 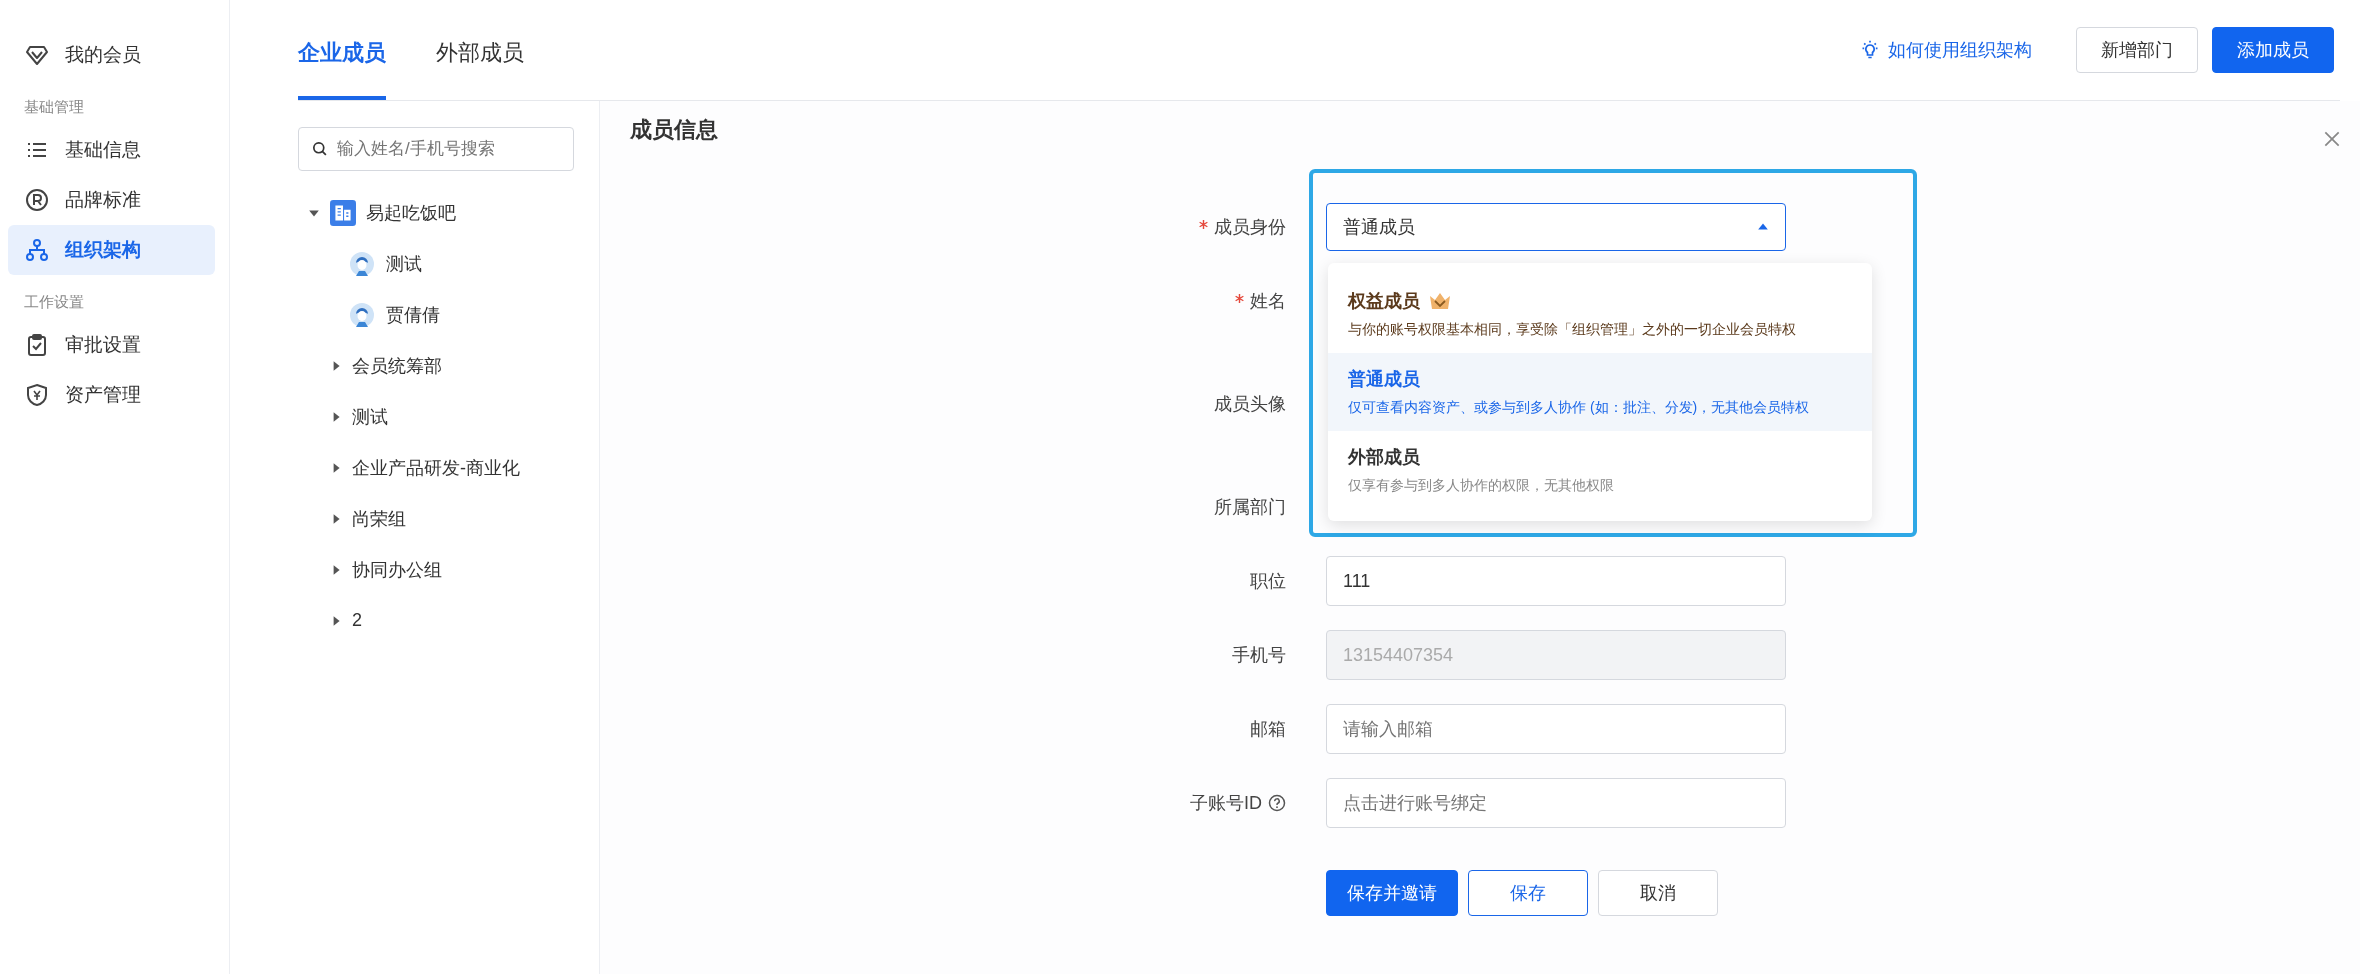 I want to click on search-field: 输入姓名/手机号搜索, so click(x=436, y=149).